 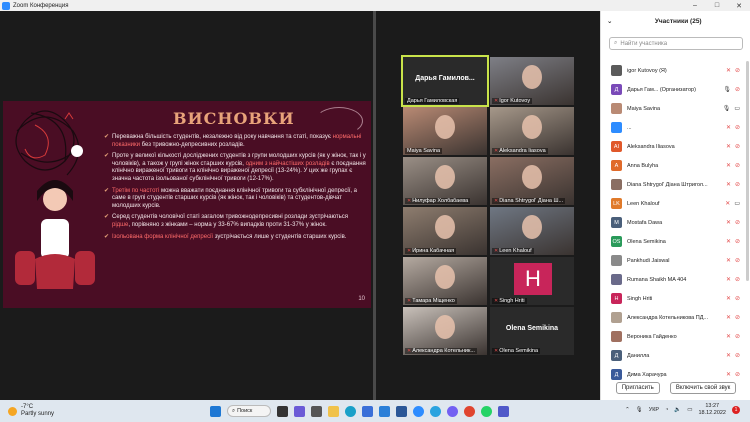 What do you see at coordinates (445, 81) in the screenshot?
I see `video-tile: Дарья Гамилов... Дарья Гамиловская` at bounding box center [445, 81].